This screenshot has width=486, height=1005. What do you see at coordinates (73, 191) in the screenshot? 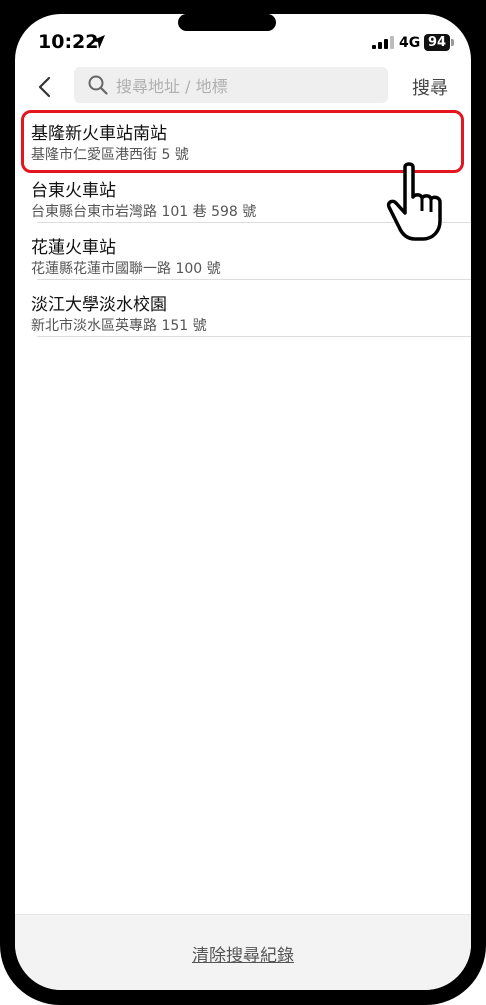
I see `item-title: 台東火車站` at bounding box center [73, 191].